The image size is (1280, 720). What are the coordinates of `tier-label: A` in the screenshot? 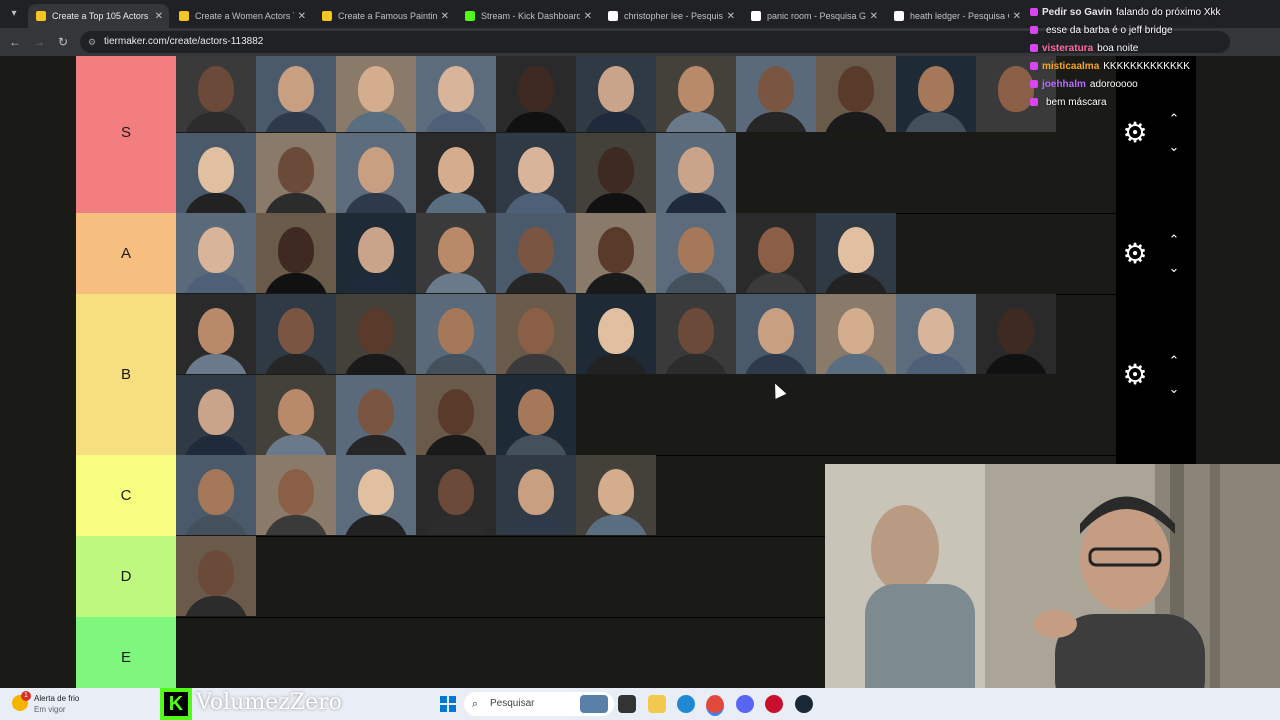 It's located at (126, 253).